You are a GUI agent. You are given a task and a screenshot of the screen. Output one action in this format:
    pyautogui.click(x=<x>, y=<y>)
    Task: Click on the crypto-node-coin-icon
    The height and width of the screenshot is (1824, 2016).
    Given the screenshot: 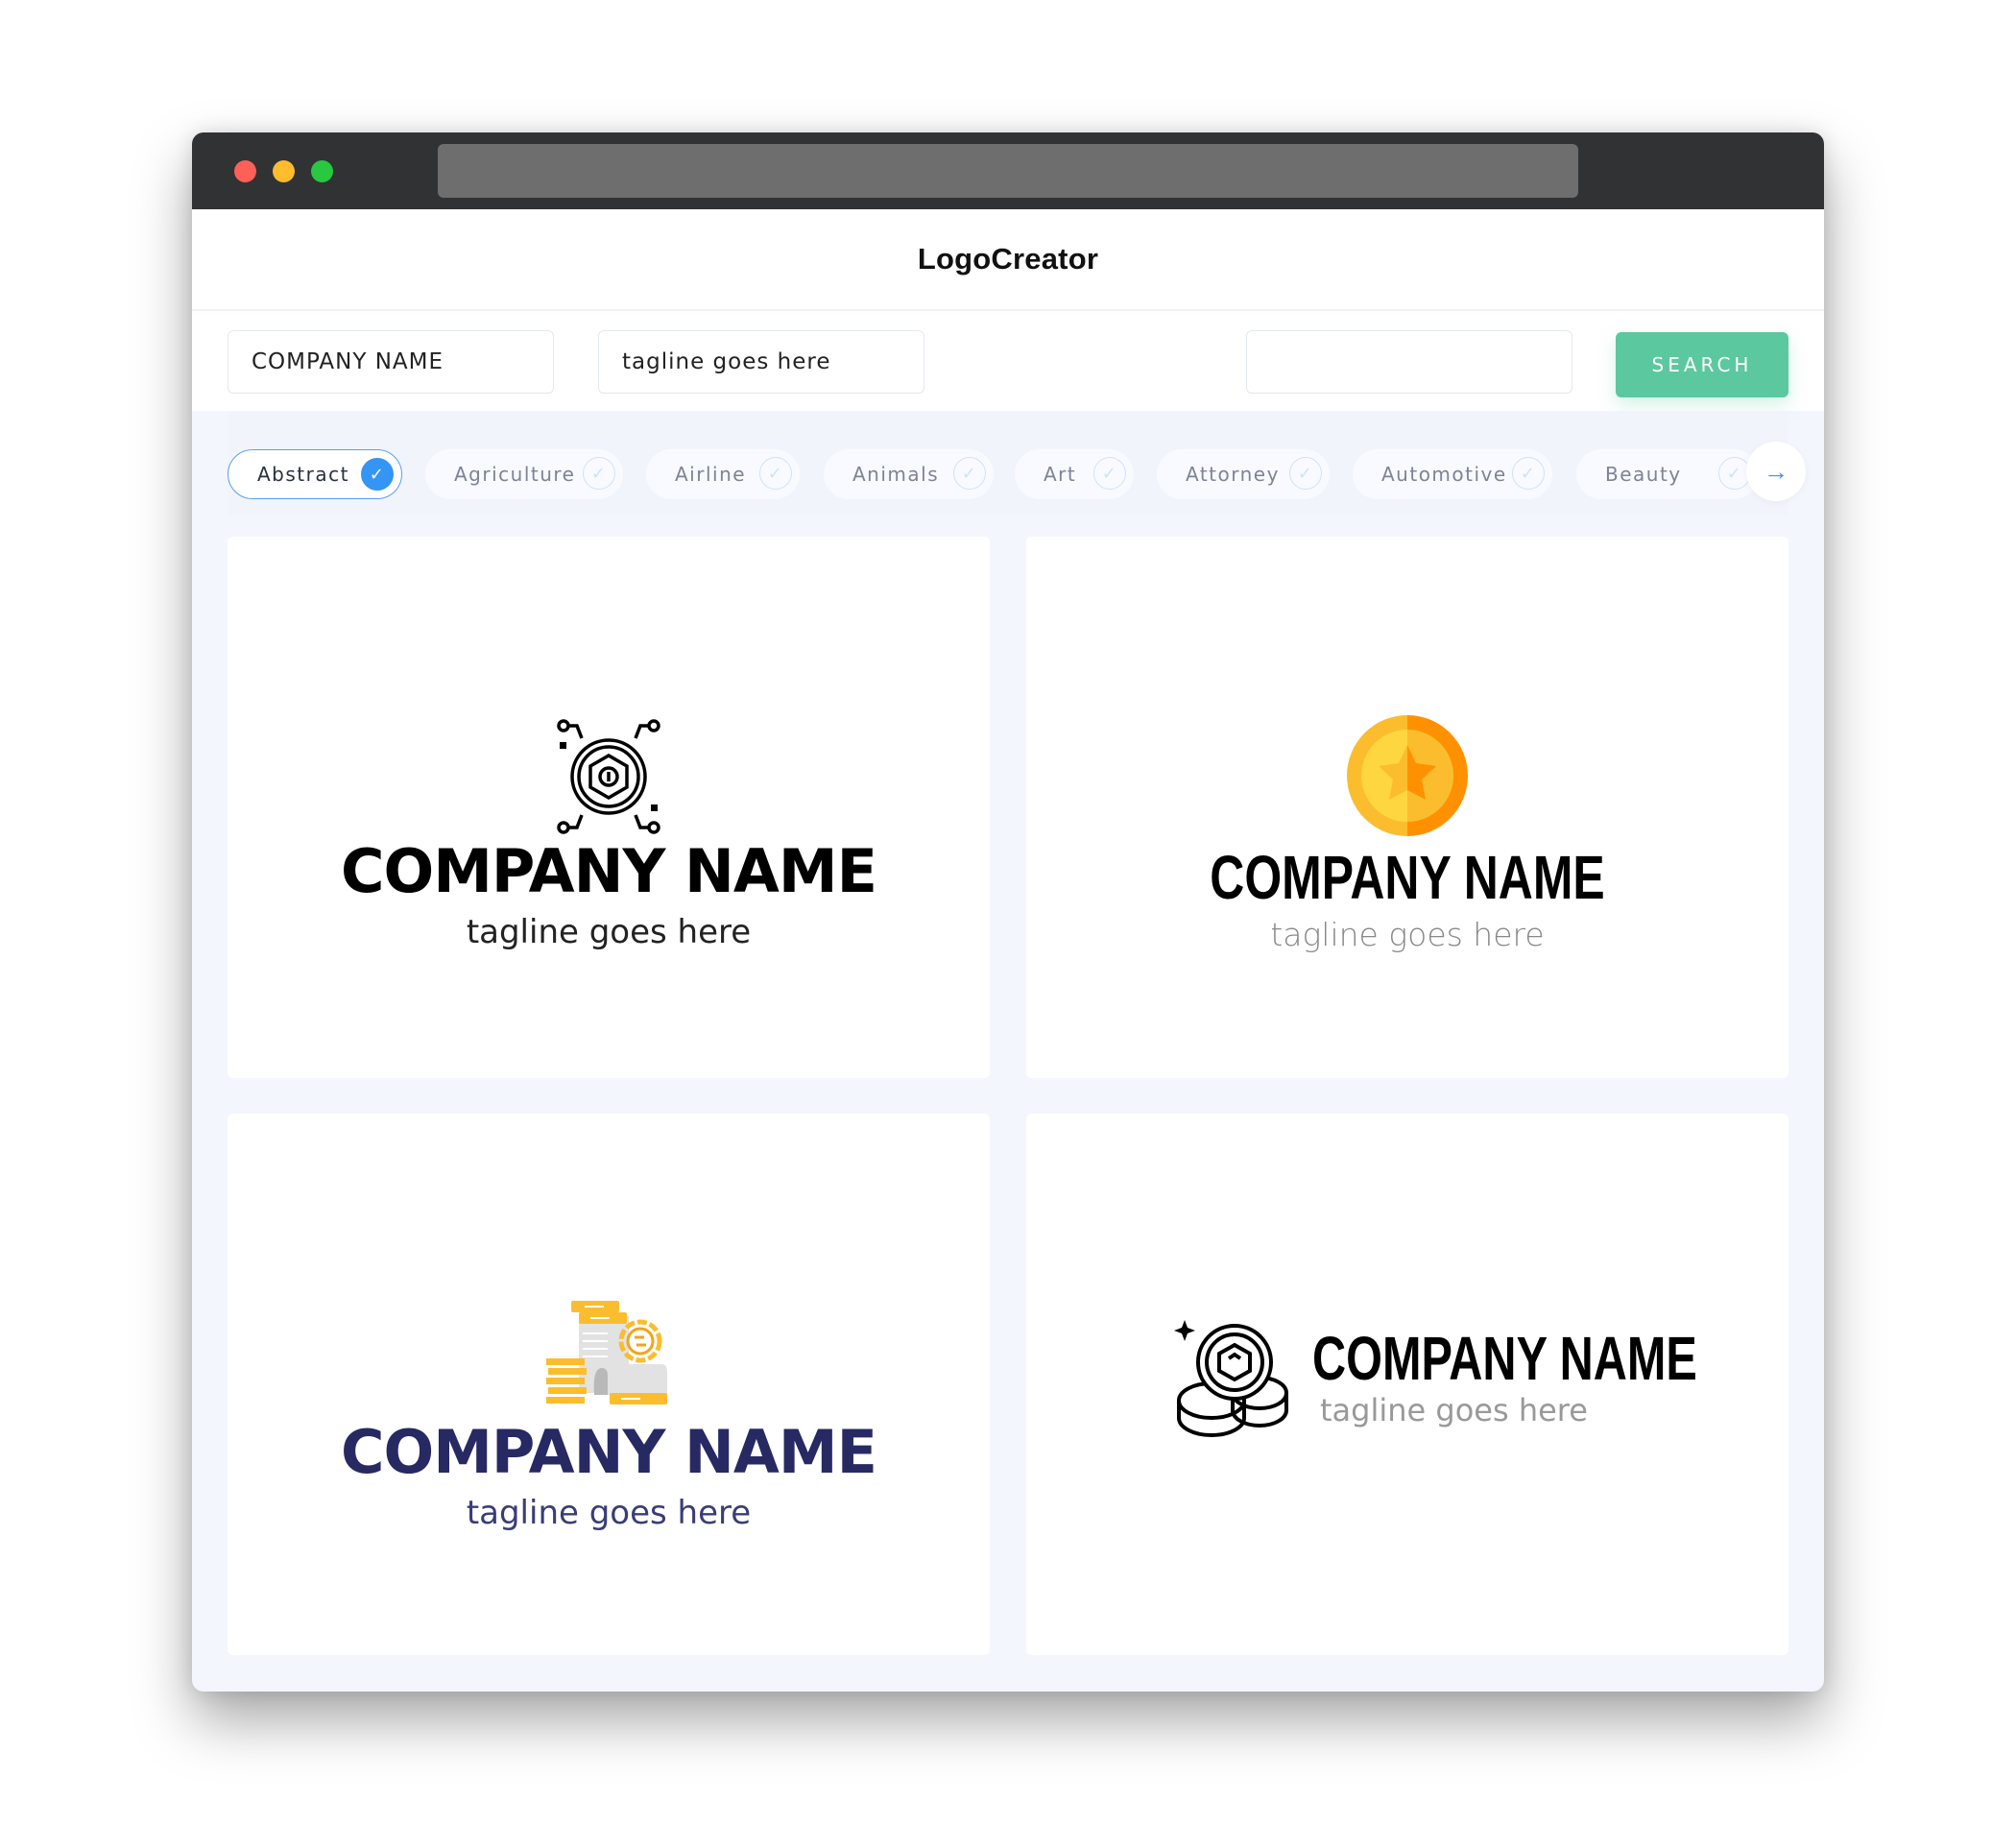 What is the action you would take?
    pyautogui.click(x=608, y=776)
    